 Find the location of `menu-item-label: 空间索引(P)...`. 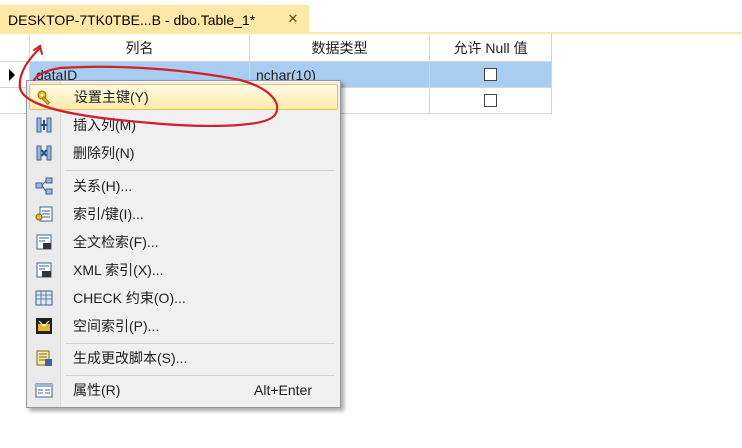

menu-item-label: 空间索引(P)... is located at coordinates (116, 326).